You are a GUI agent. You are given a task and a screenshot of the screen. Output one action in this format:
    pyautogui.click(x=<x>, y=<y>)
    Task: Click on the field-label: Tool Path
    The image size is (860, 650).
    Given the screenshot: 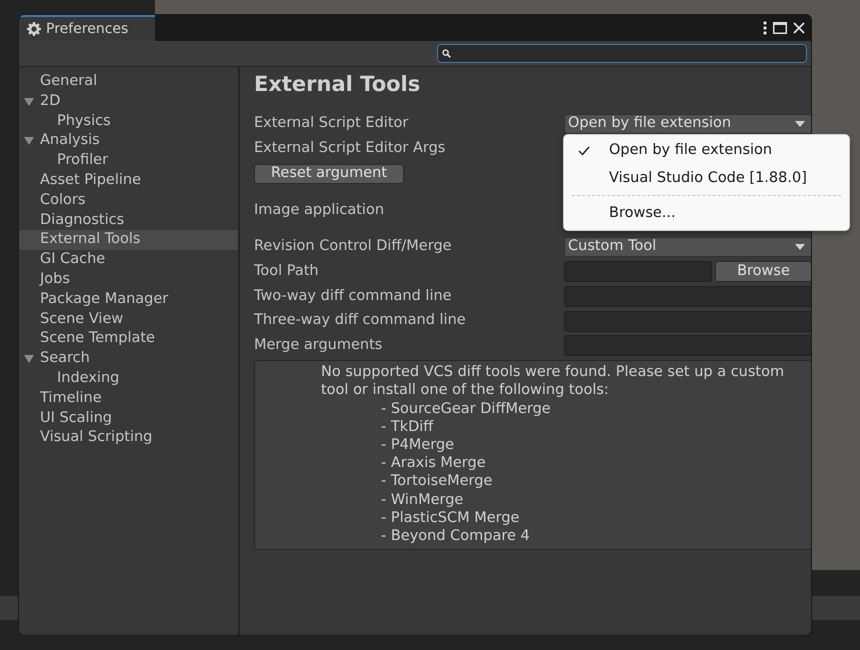 What is the action you would take?
    pyautogui.click(x=287, y=271)
    